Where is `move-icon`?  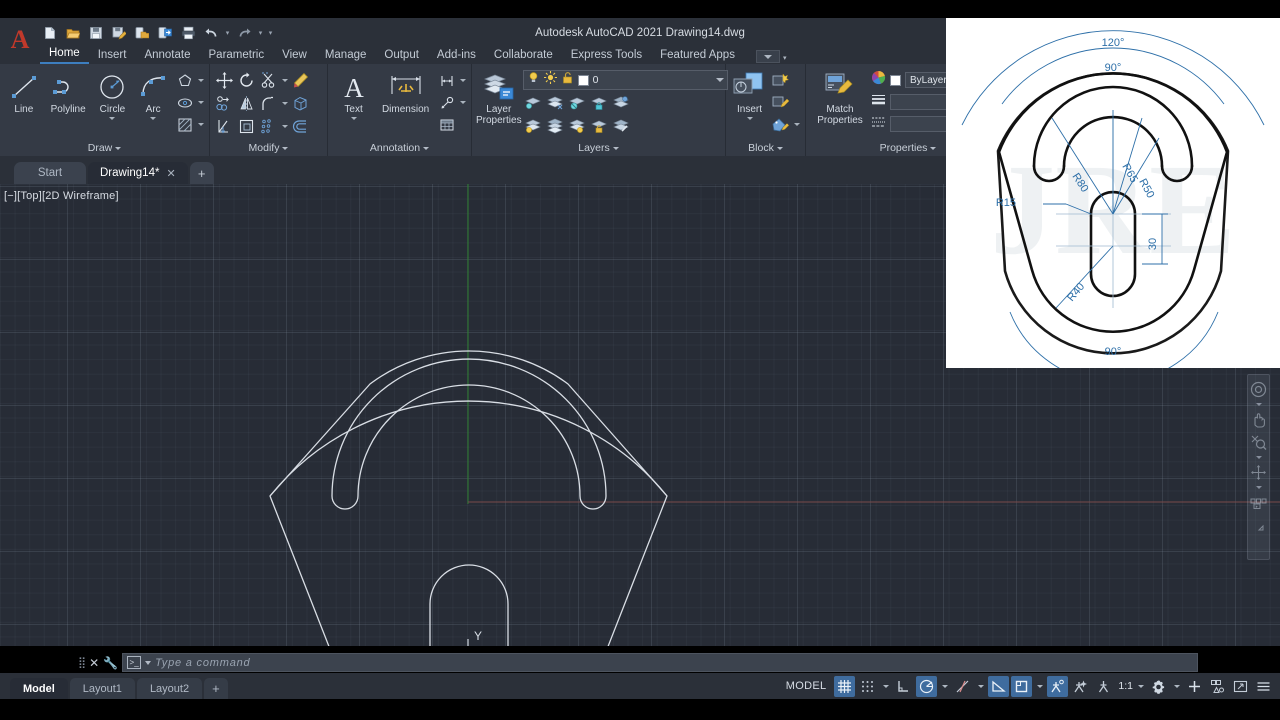 move-icon is located at coordinates (224, 80).